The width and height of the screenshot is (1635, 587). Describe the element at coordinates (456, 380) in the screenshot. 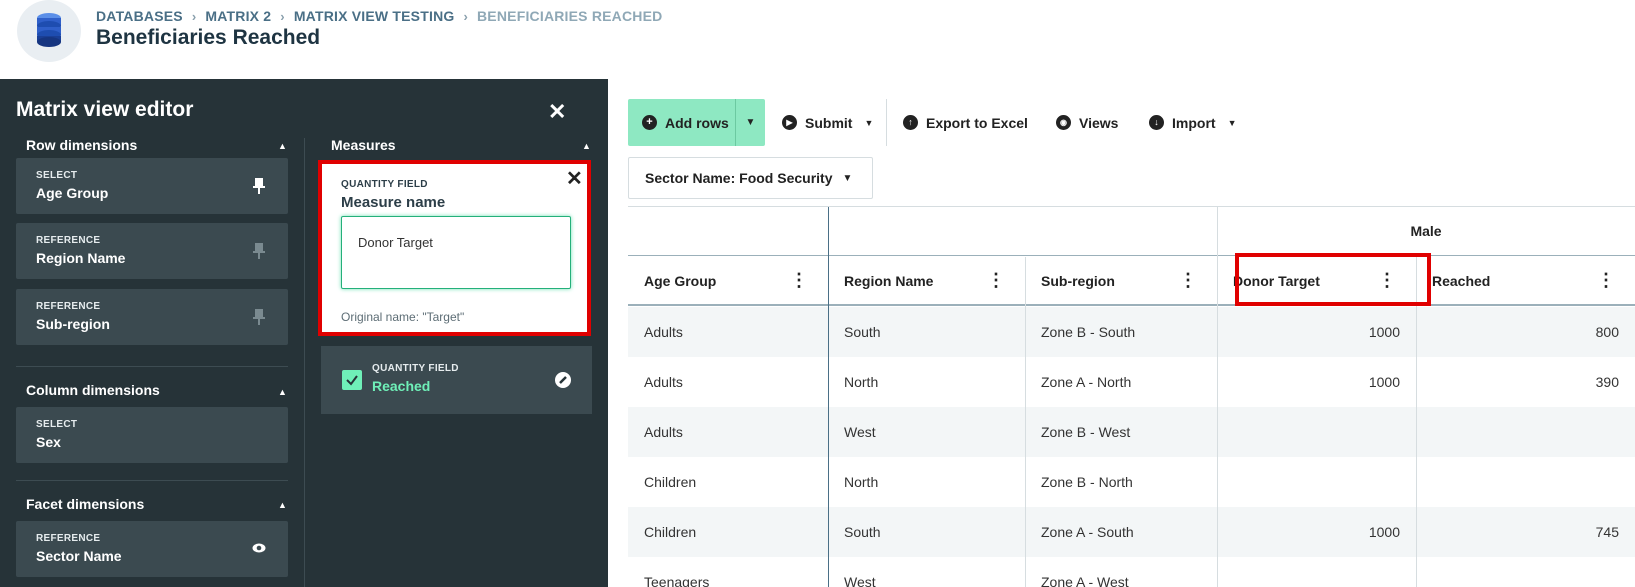

I see `measure-item-reached: QUANTITY FIELD Reached` at that location.